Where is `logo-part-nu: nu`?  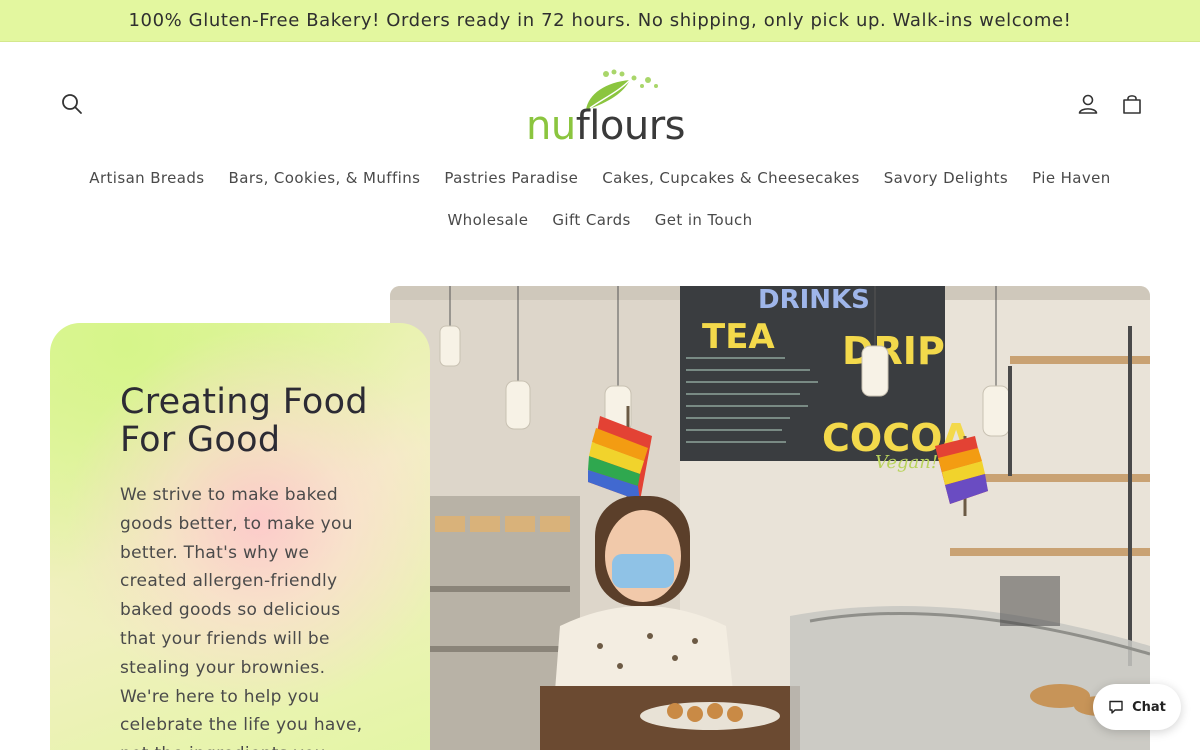 logo-part-nu: nu is located at coordinates (551, 126).